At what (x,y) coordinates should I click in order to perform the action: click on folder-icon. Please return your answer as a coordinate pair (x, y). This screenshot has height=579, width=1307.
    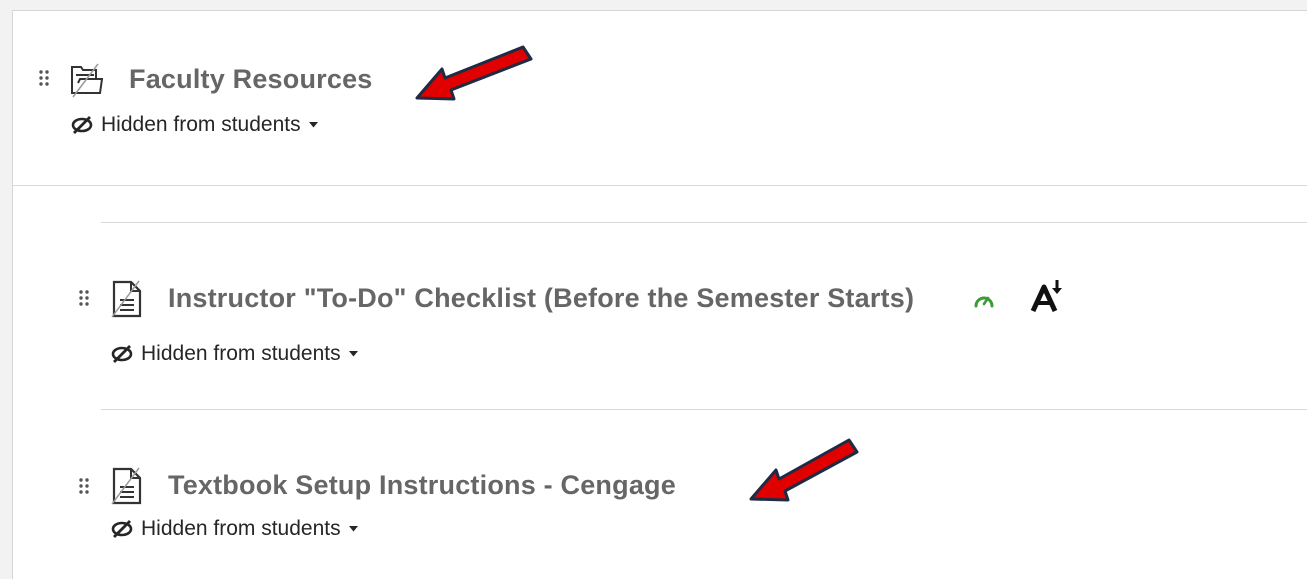
    Looking at the image, I should click on (87, 80).